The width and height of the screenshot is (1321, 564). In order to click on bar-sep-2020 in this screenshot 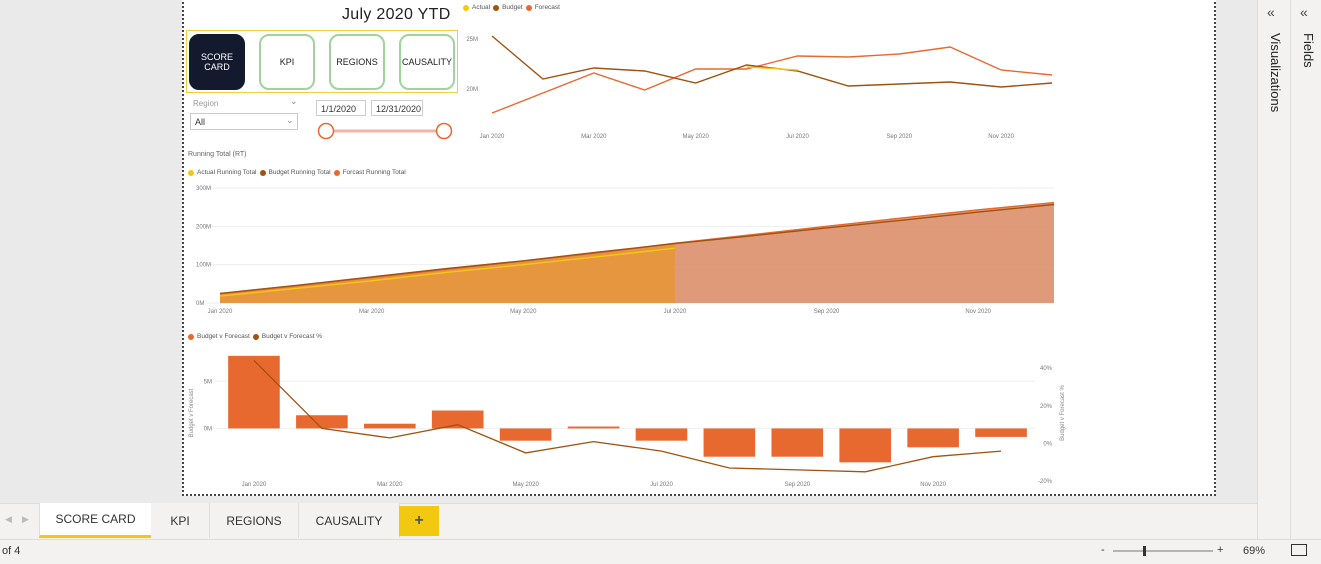, I will do `click(797, 442)`.